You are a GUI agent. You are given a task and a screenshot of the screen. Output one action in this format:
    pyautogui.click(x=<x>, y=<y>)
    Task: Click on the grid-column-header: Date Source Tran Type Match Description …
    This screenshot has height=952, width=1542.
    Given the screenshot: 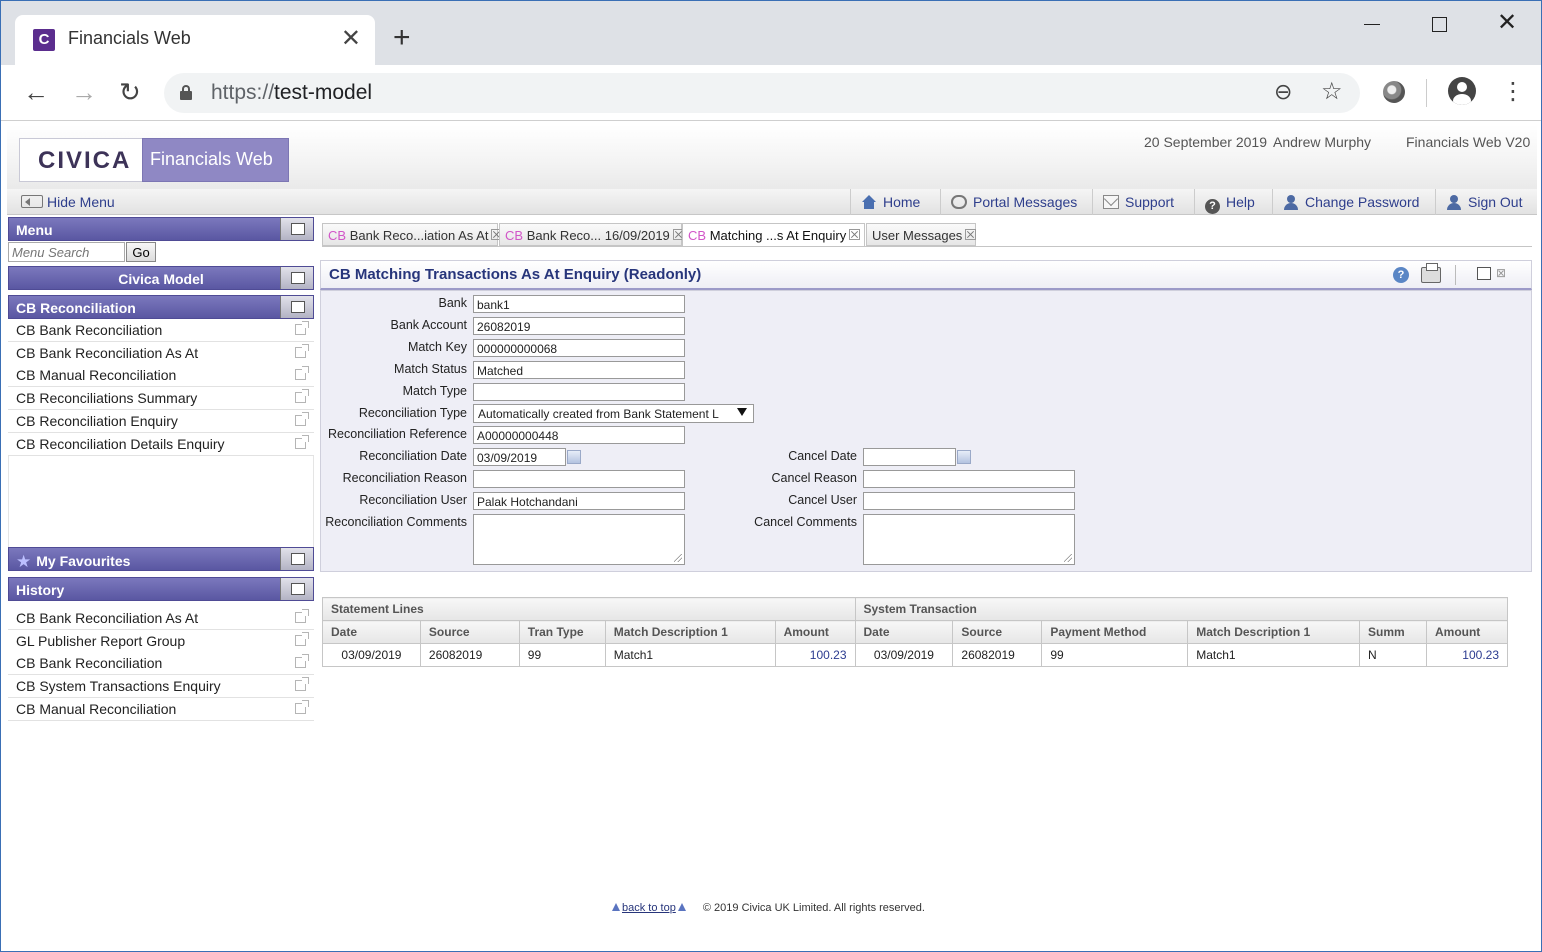 What is the action you would take?
    pyautogui.click(x=915, y=632)
    